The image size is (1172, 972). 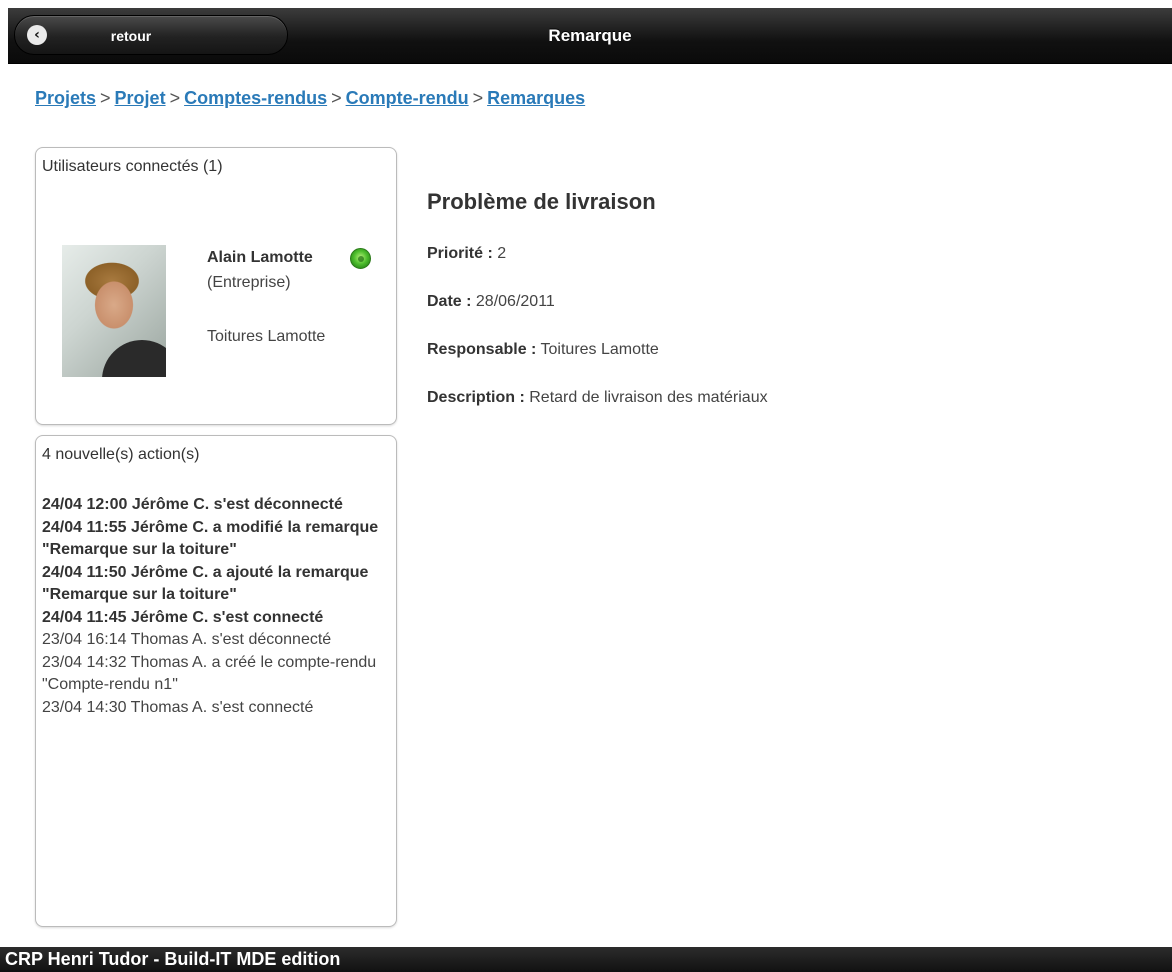 I want to click on back-button: ‹ retour, so click(x=151, y=35).